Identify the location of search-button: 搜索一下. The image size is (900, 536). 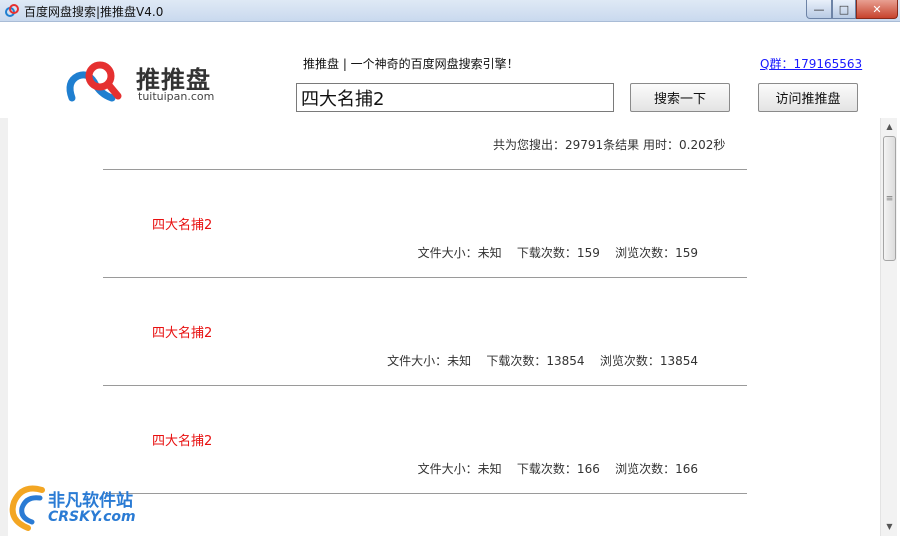
(680, 97).